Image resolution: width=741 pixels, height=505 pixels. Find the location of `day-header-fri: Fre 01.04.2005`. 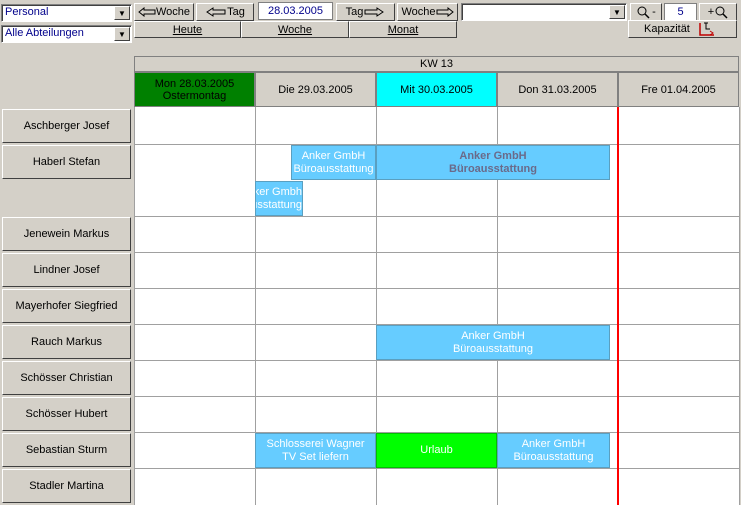

day-header-fri: Fre 01.04.2005 is located at coordinates (678, 89).